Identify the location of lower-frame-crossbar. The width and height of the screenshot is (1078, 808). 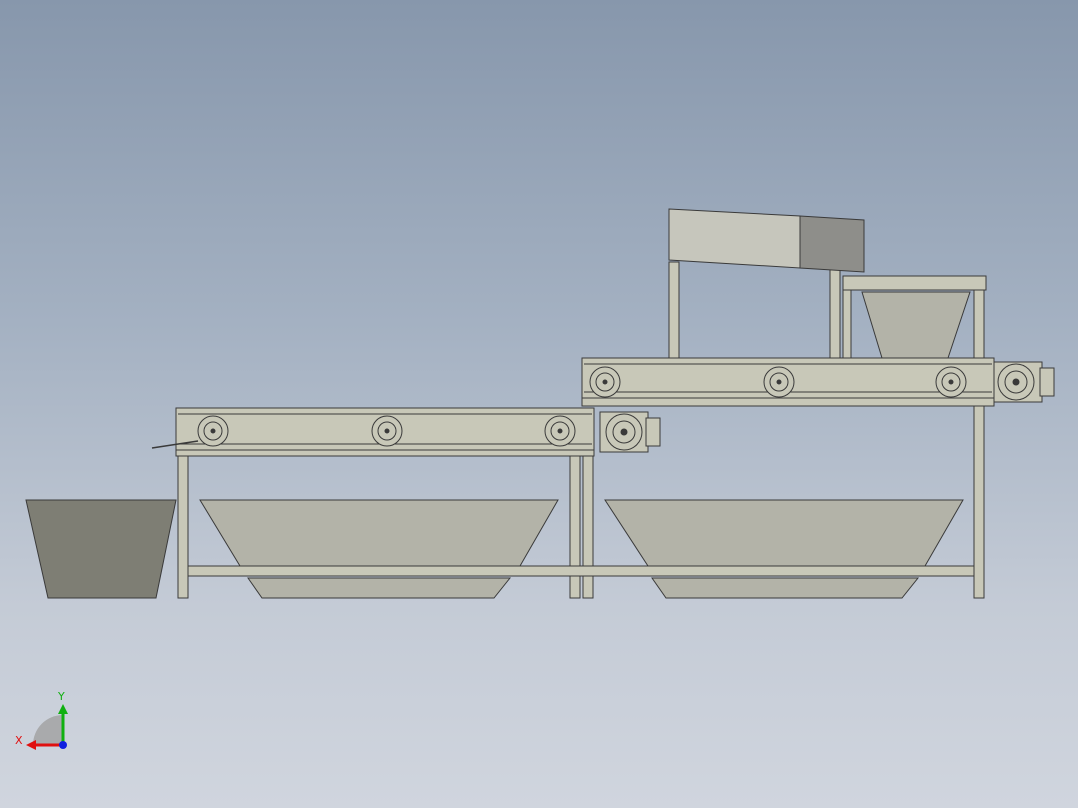
(585, 571).